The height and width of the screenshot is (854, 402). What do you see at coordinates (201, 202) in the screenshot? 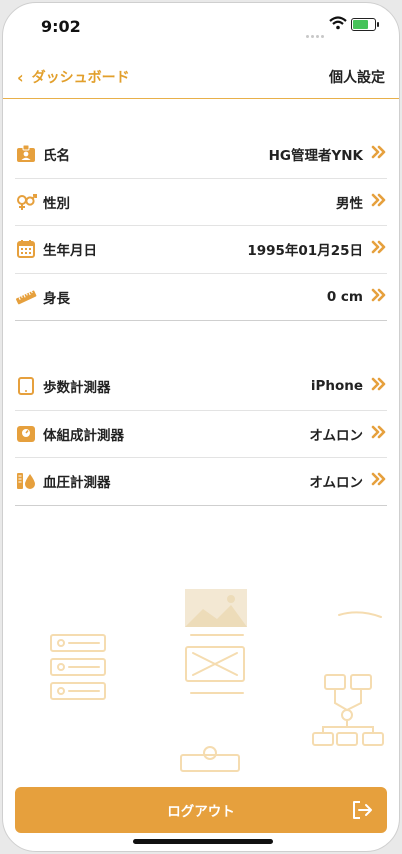
I see `profile-row-gender: 性別 男性` at bounding box center [201, 202].